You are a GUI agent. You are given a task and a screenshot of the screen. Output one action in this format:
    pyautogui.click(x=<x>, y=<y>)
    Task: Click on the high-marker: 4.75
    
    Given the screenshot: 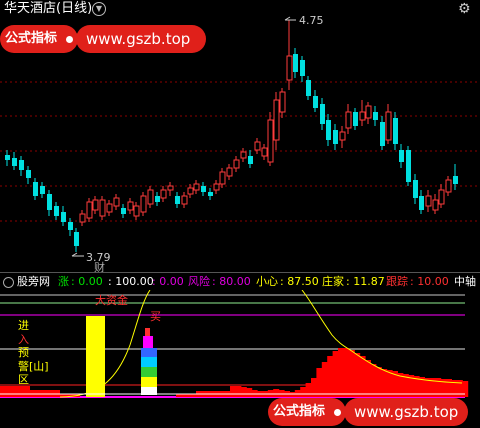 What is the action you would take?
    pyautogui.click(x=304, y=20)
    